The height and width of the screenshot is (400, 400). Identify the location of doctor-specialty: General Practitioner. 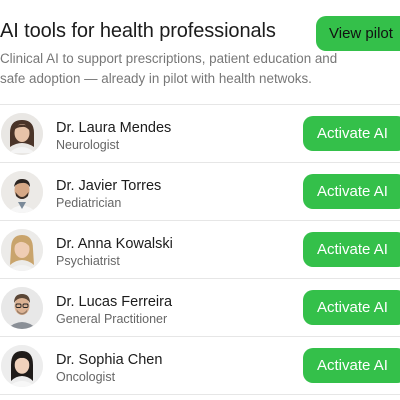
(112, 319).